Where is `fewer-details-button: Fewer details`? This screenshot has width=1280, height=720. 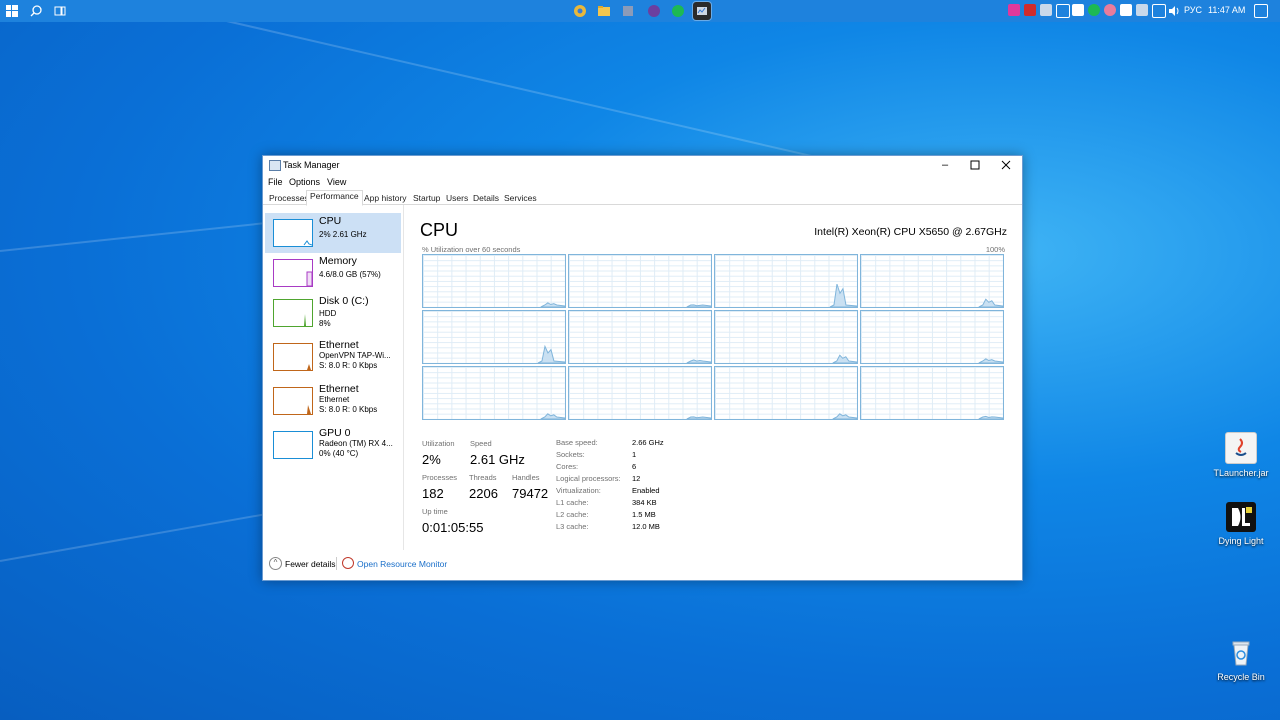
fewer-details-button: Fewer details is located at coordinates (310, 564).